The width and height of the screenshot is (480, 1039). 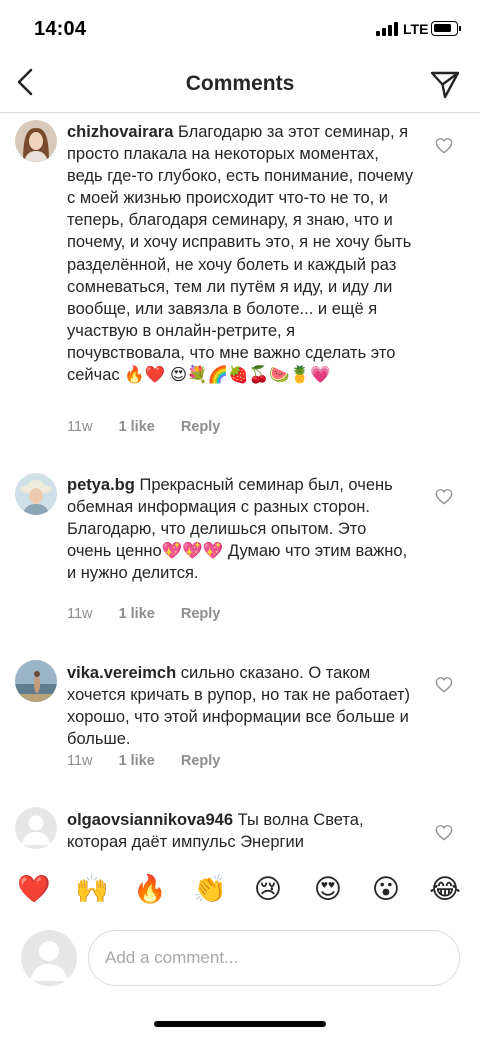 I want to click on emoji-laughing-button: 😂, so click(x=445, y=890).